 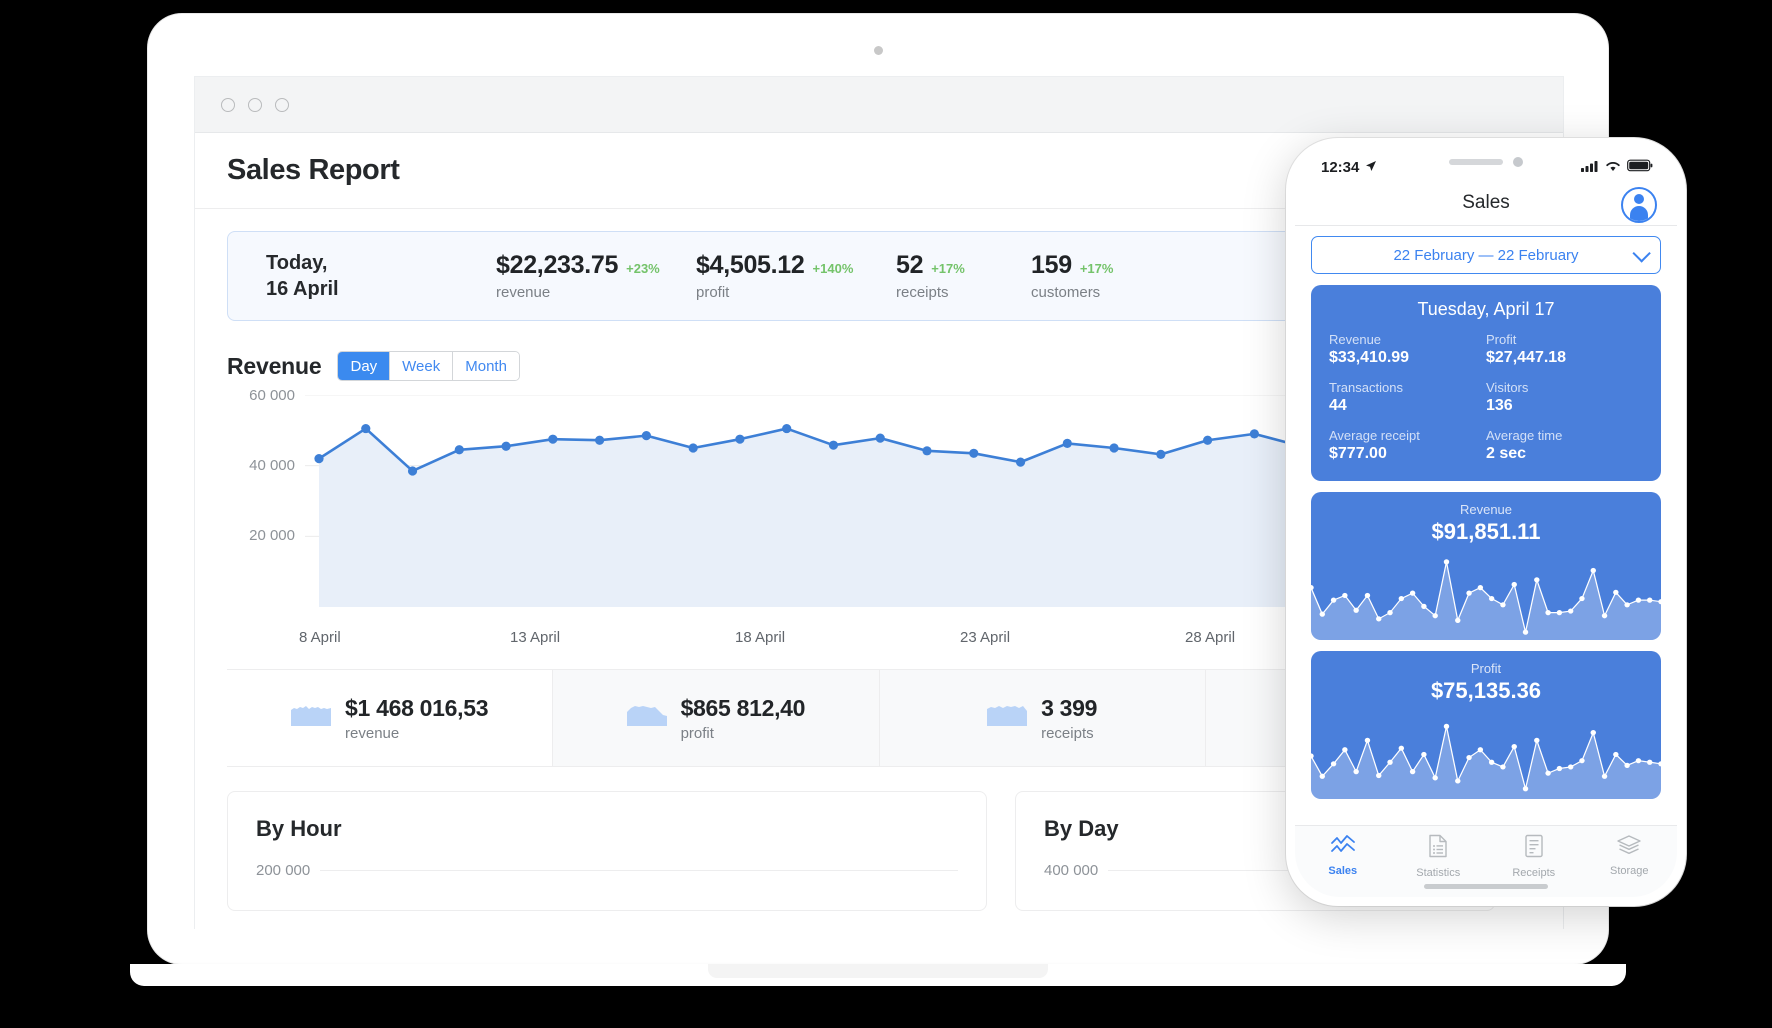 What do you see at coordinates (607, 851) in the screenshot?
I see `by-hour-card: By Hour 200 000` at bounding box center [607, 851].